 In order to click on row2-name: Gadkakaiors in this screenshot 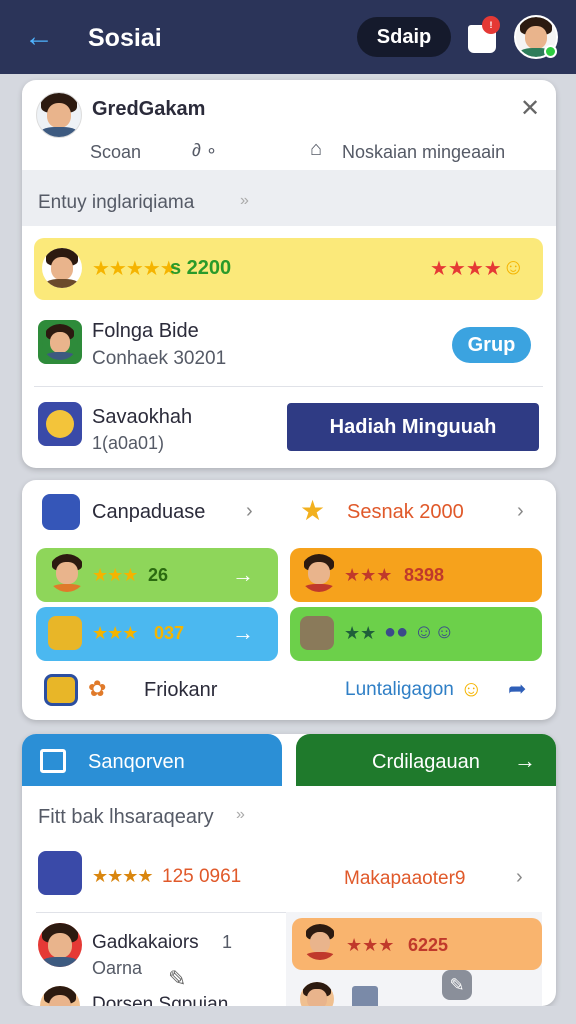, I will do `click(145, 942)`.